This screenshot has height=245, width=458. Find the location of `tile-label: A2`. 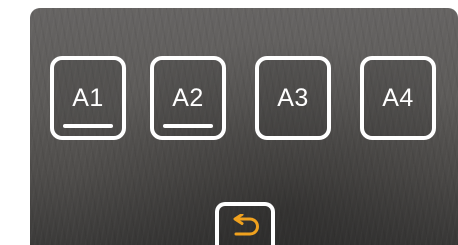

tile-label: A2 is located at coordinates (188, 98).